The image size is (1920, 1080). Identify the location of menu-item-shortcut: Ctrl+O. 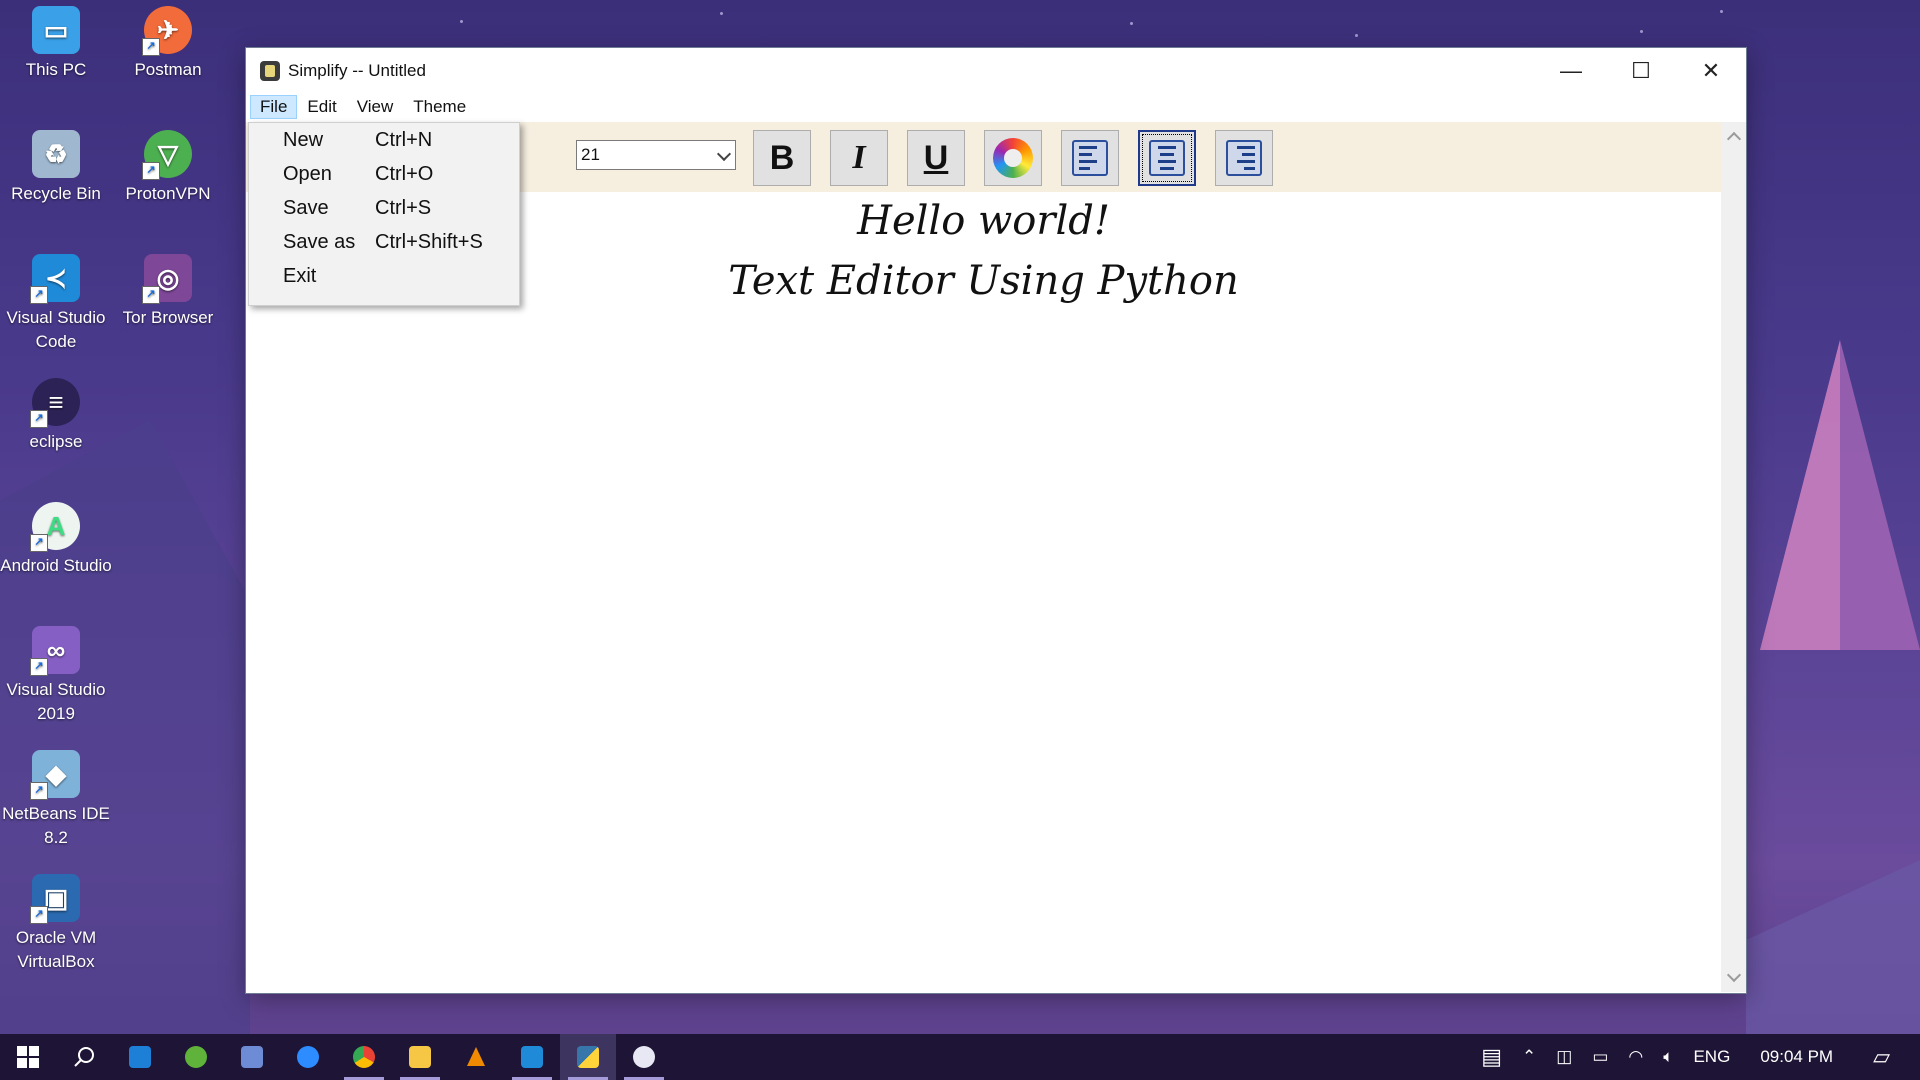
(404, 174).